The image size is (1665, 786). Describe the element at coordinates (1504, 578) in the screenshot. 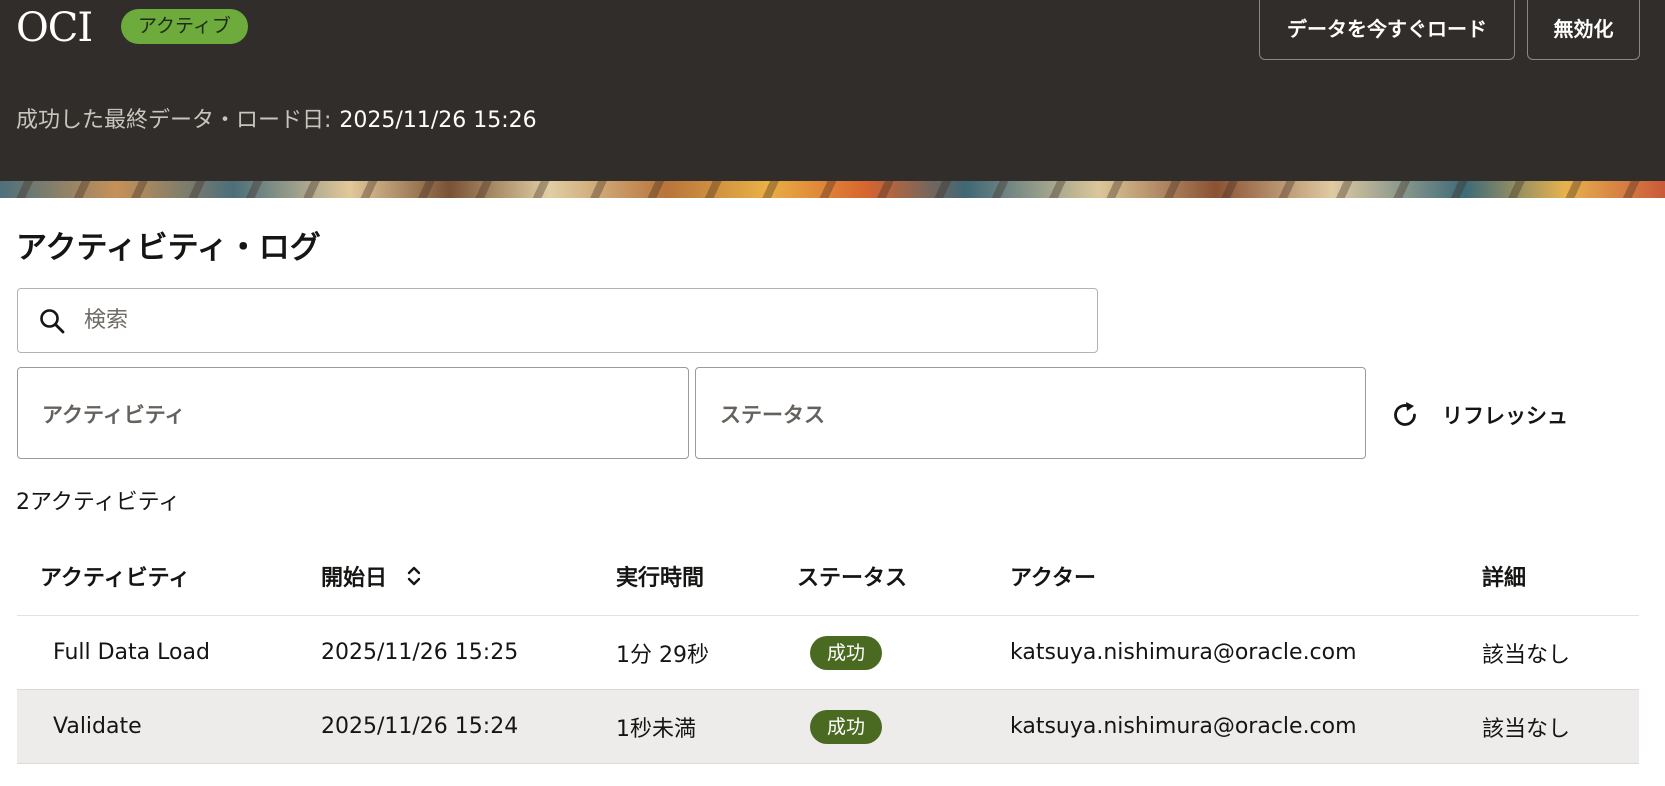

I see `column-header-details: 詳細` at that location.